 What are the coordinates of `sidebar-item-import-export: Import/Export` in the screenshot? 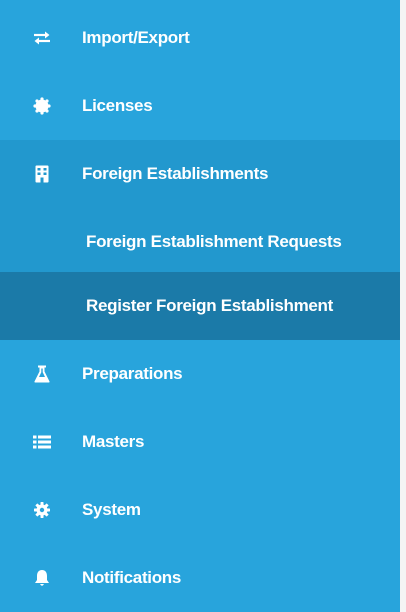 It's located at (200, 38).